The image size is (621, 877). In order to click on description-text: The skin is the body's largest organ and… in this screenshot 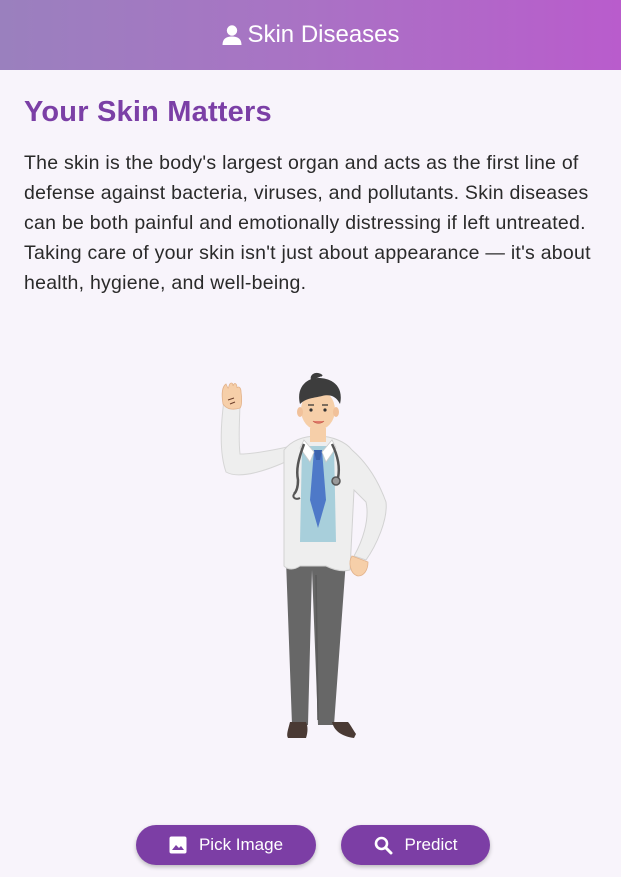, I will do `click(307, 223)`.